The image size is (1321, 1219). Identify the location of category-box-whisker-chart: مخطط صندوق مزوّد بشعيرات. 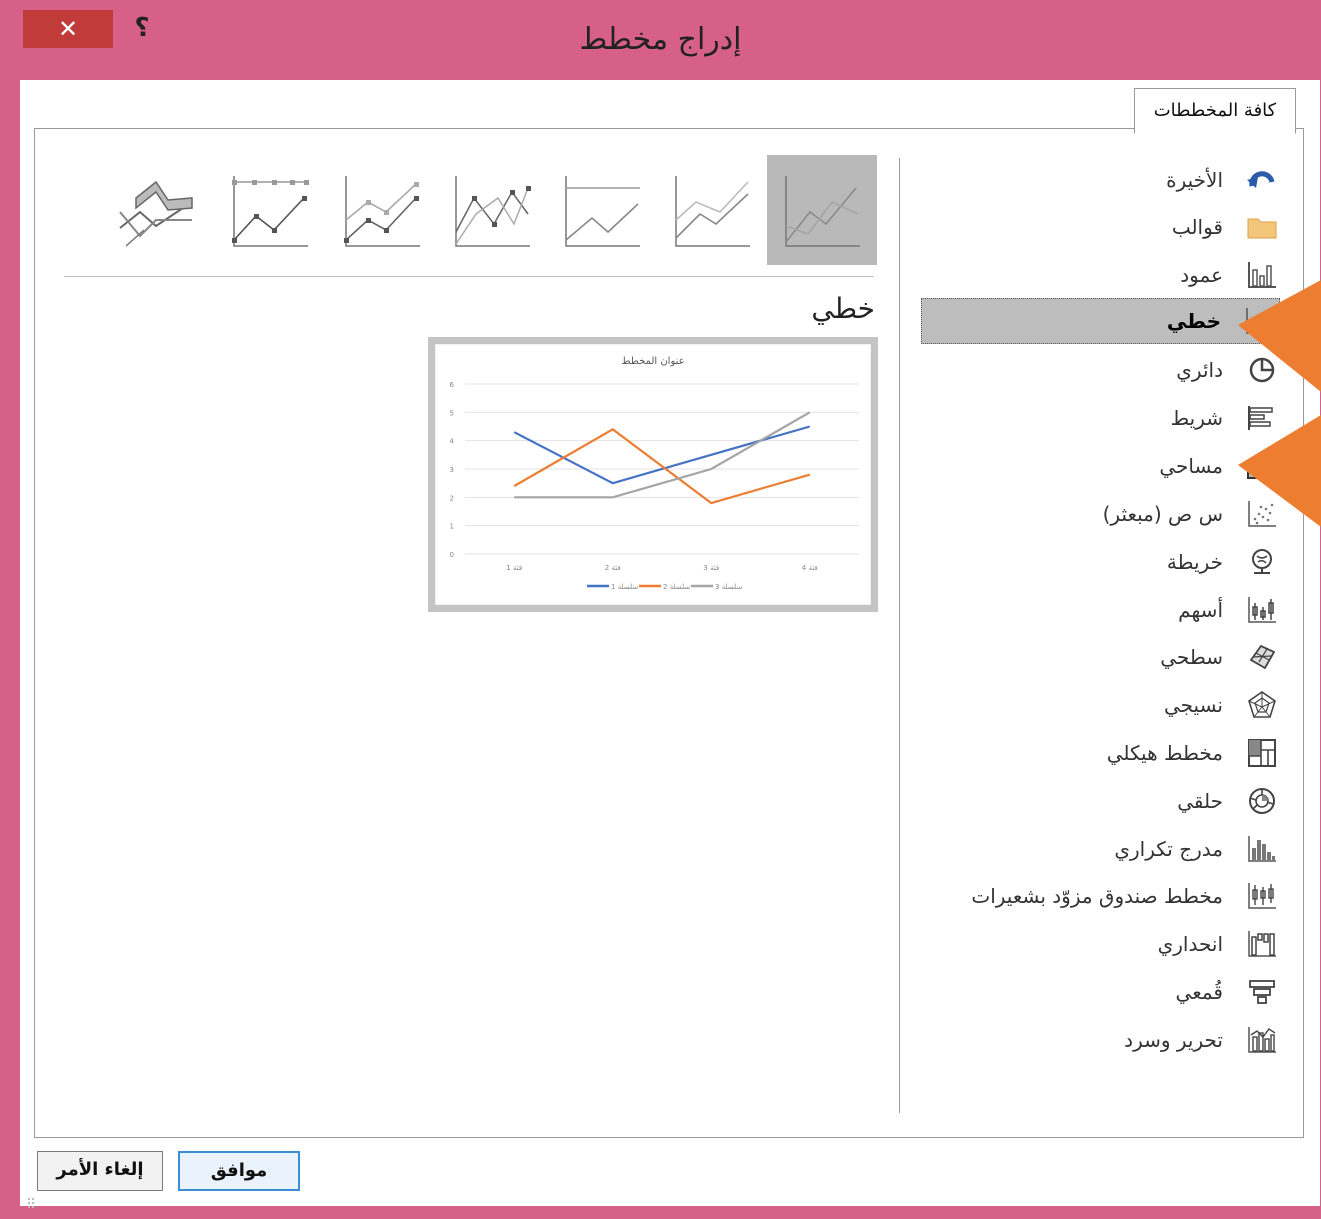
(1126, 896).